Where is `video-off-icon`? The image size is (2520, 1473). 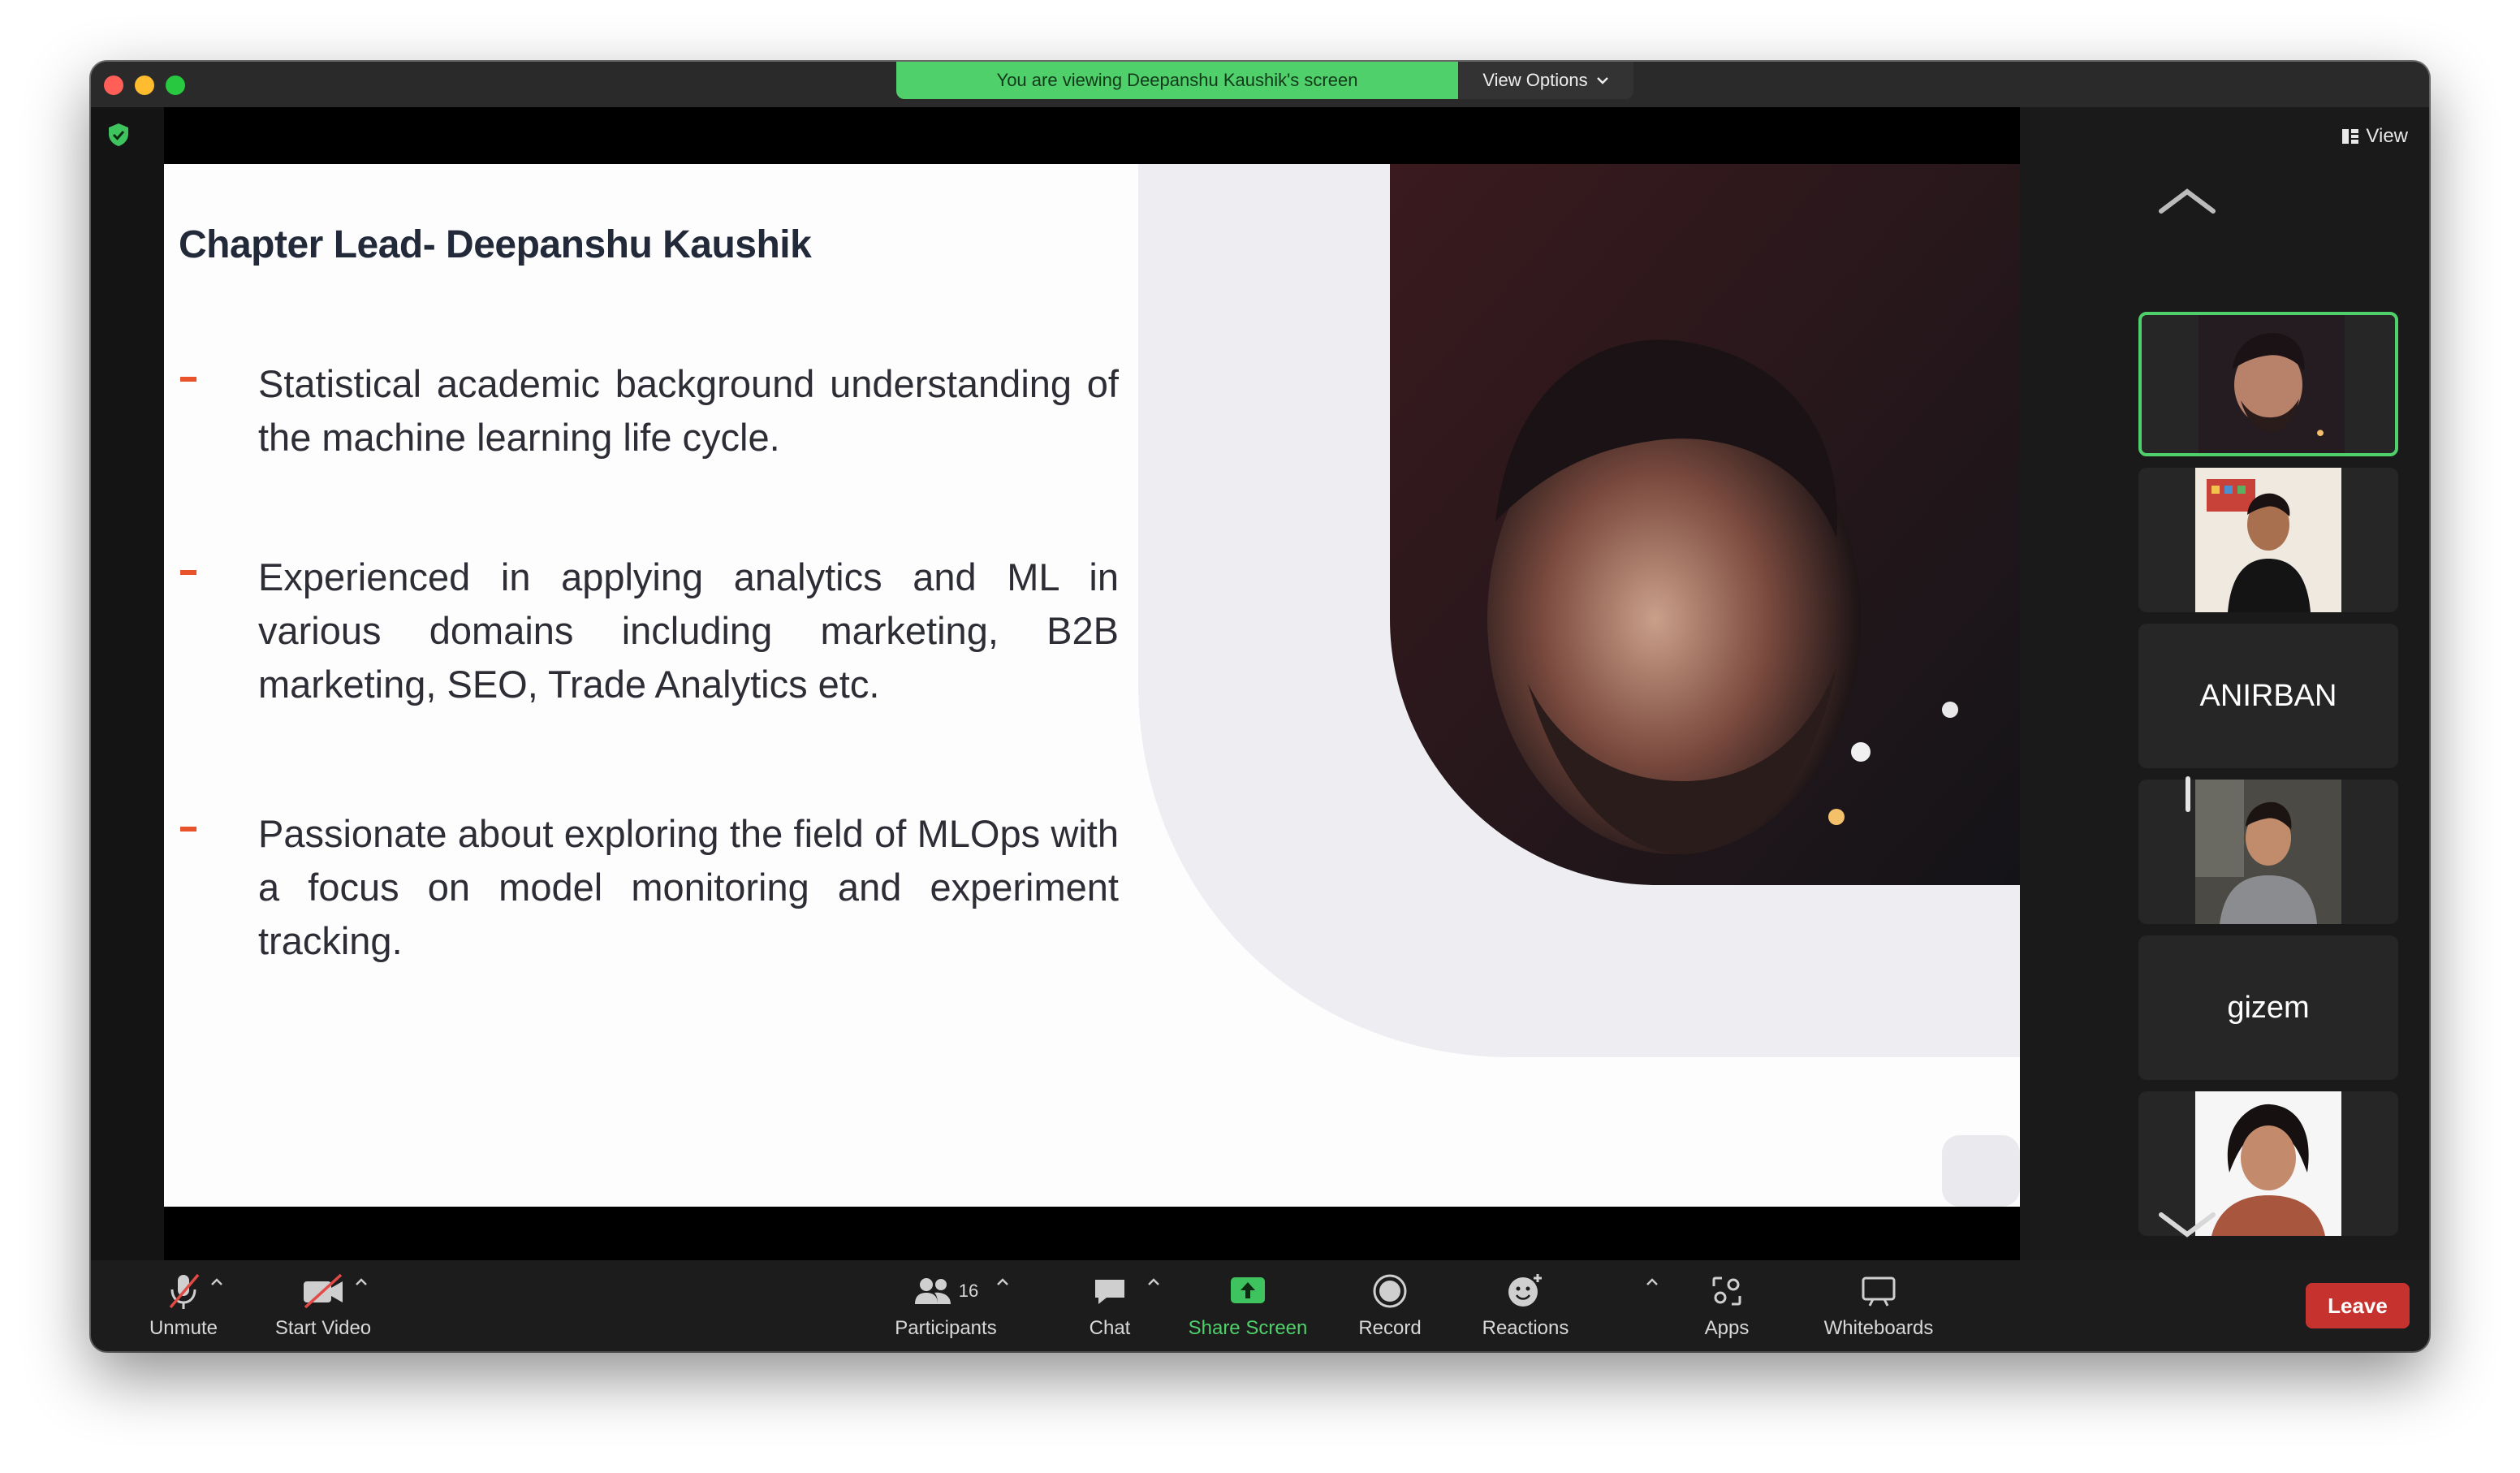 video-off-icon is located at coordinates (324, 1291).